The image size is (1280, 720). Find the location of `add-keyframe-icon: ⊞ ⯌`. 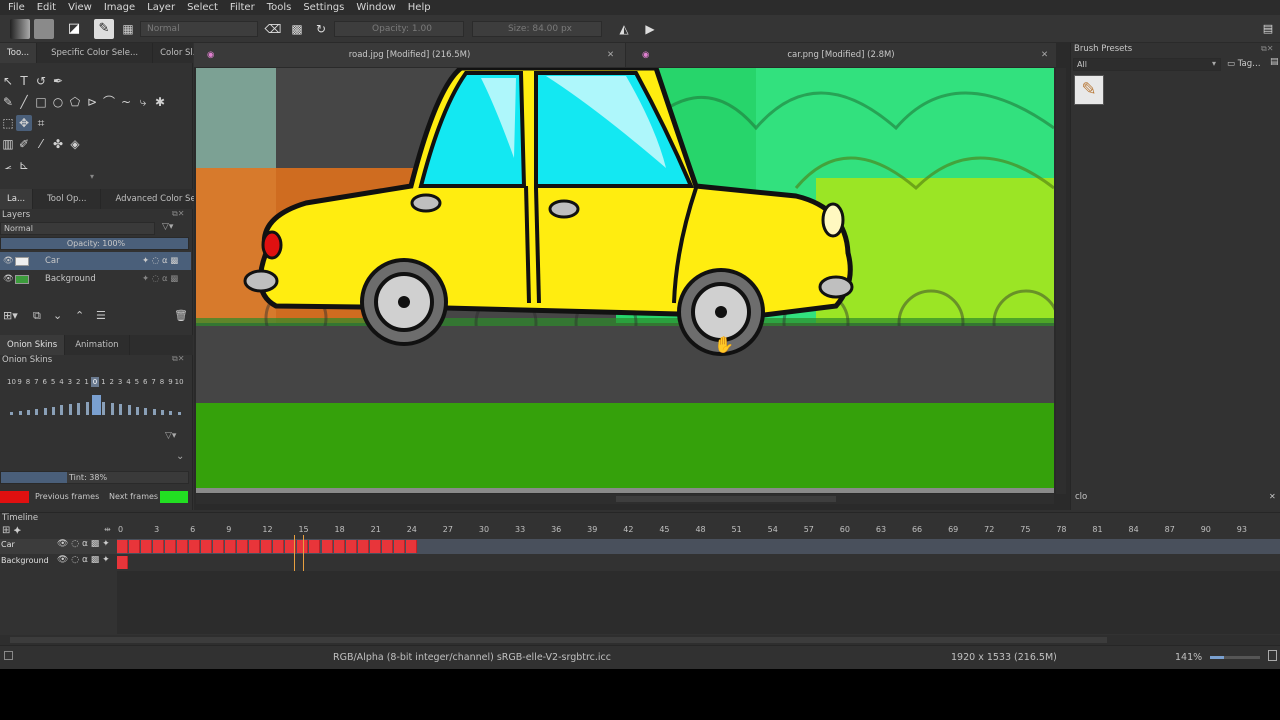

add-keyframe-icon: ⊞ ⯌ is located at coordinates (11, 530).